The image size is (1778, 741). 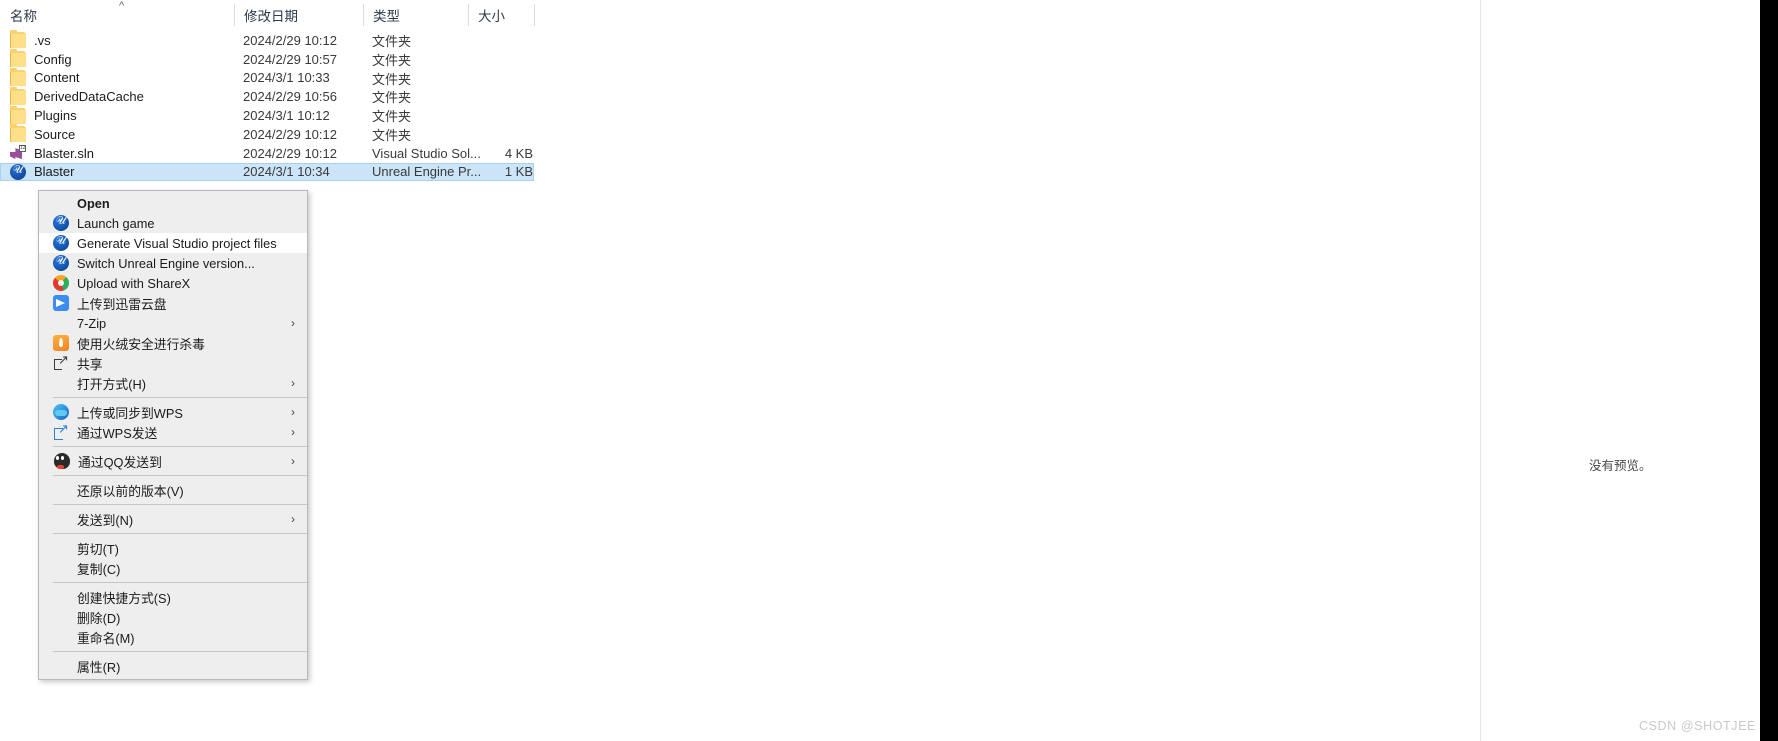 What do you see at coordinates (286, 78) in the screenshot?
I see `cell-date-modified: 2024/3/1 10:33` at bounding box center [286, 78].